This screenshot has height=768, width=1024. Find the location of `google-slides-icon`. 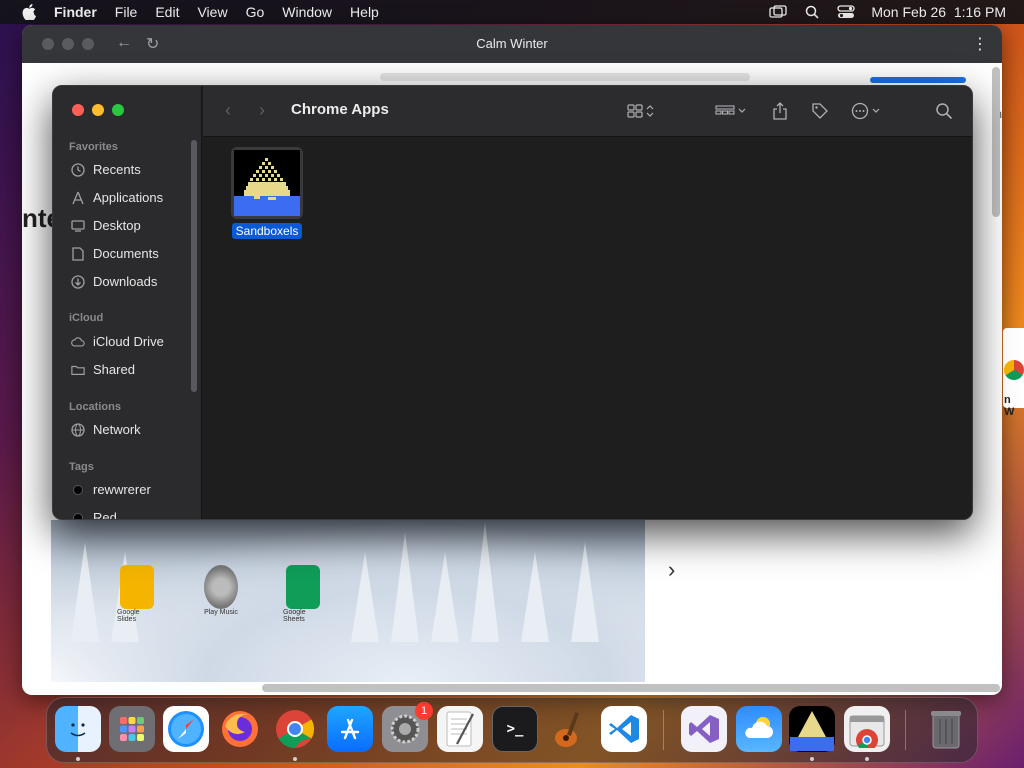

google-slides-icon is located at coordinates (137, 587).